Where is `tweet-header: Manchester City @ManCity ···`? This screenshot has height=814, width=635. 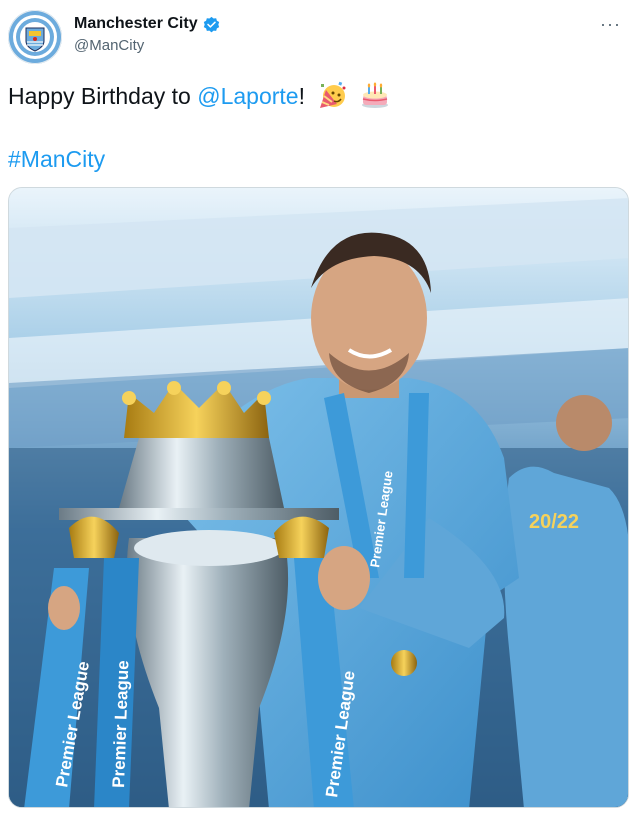 tweet-header: Manchester City @ManCity ··· is located at coordinates (317, 35).